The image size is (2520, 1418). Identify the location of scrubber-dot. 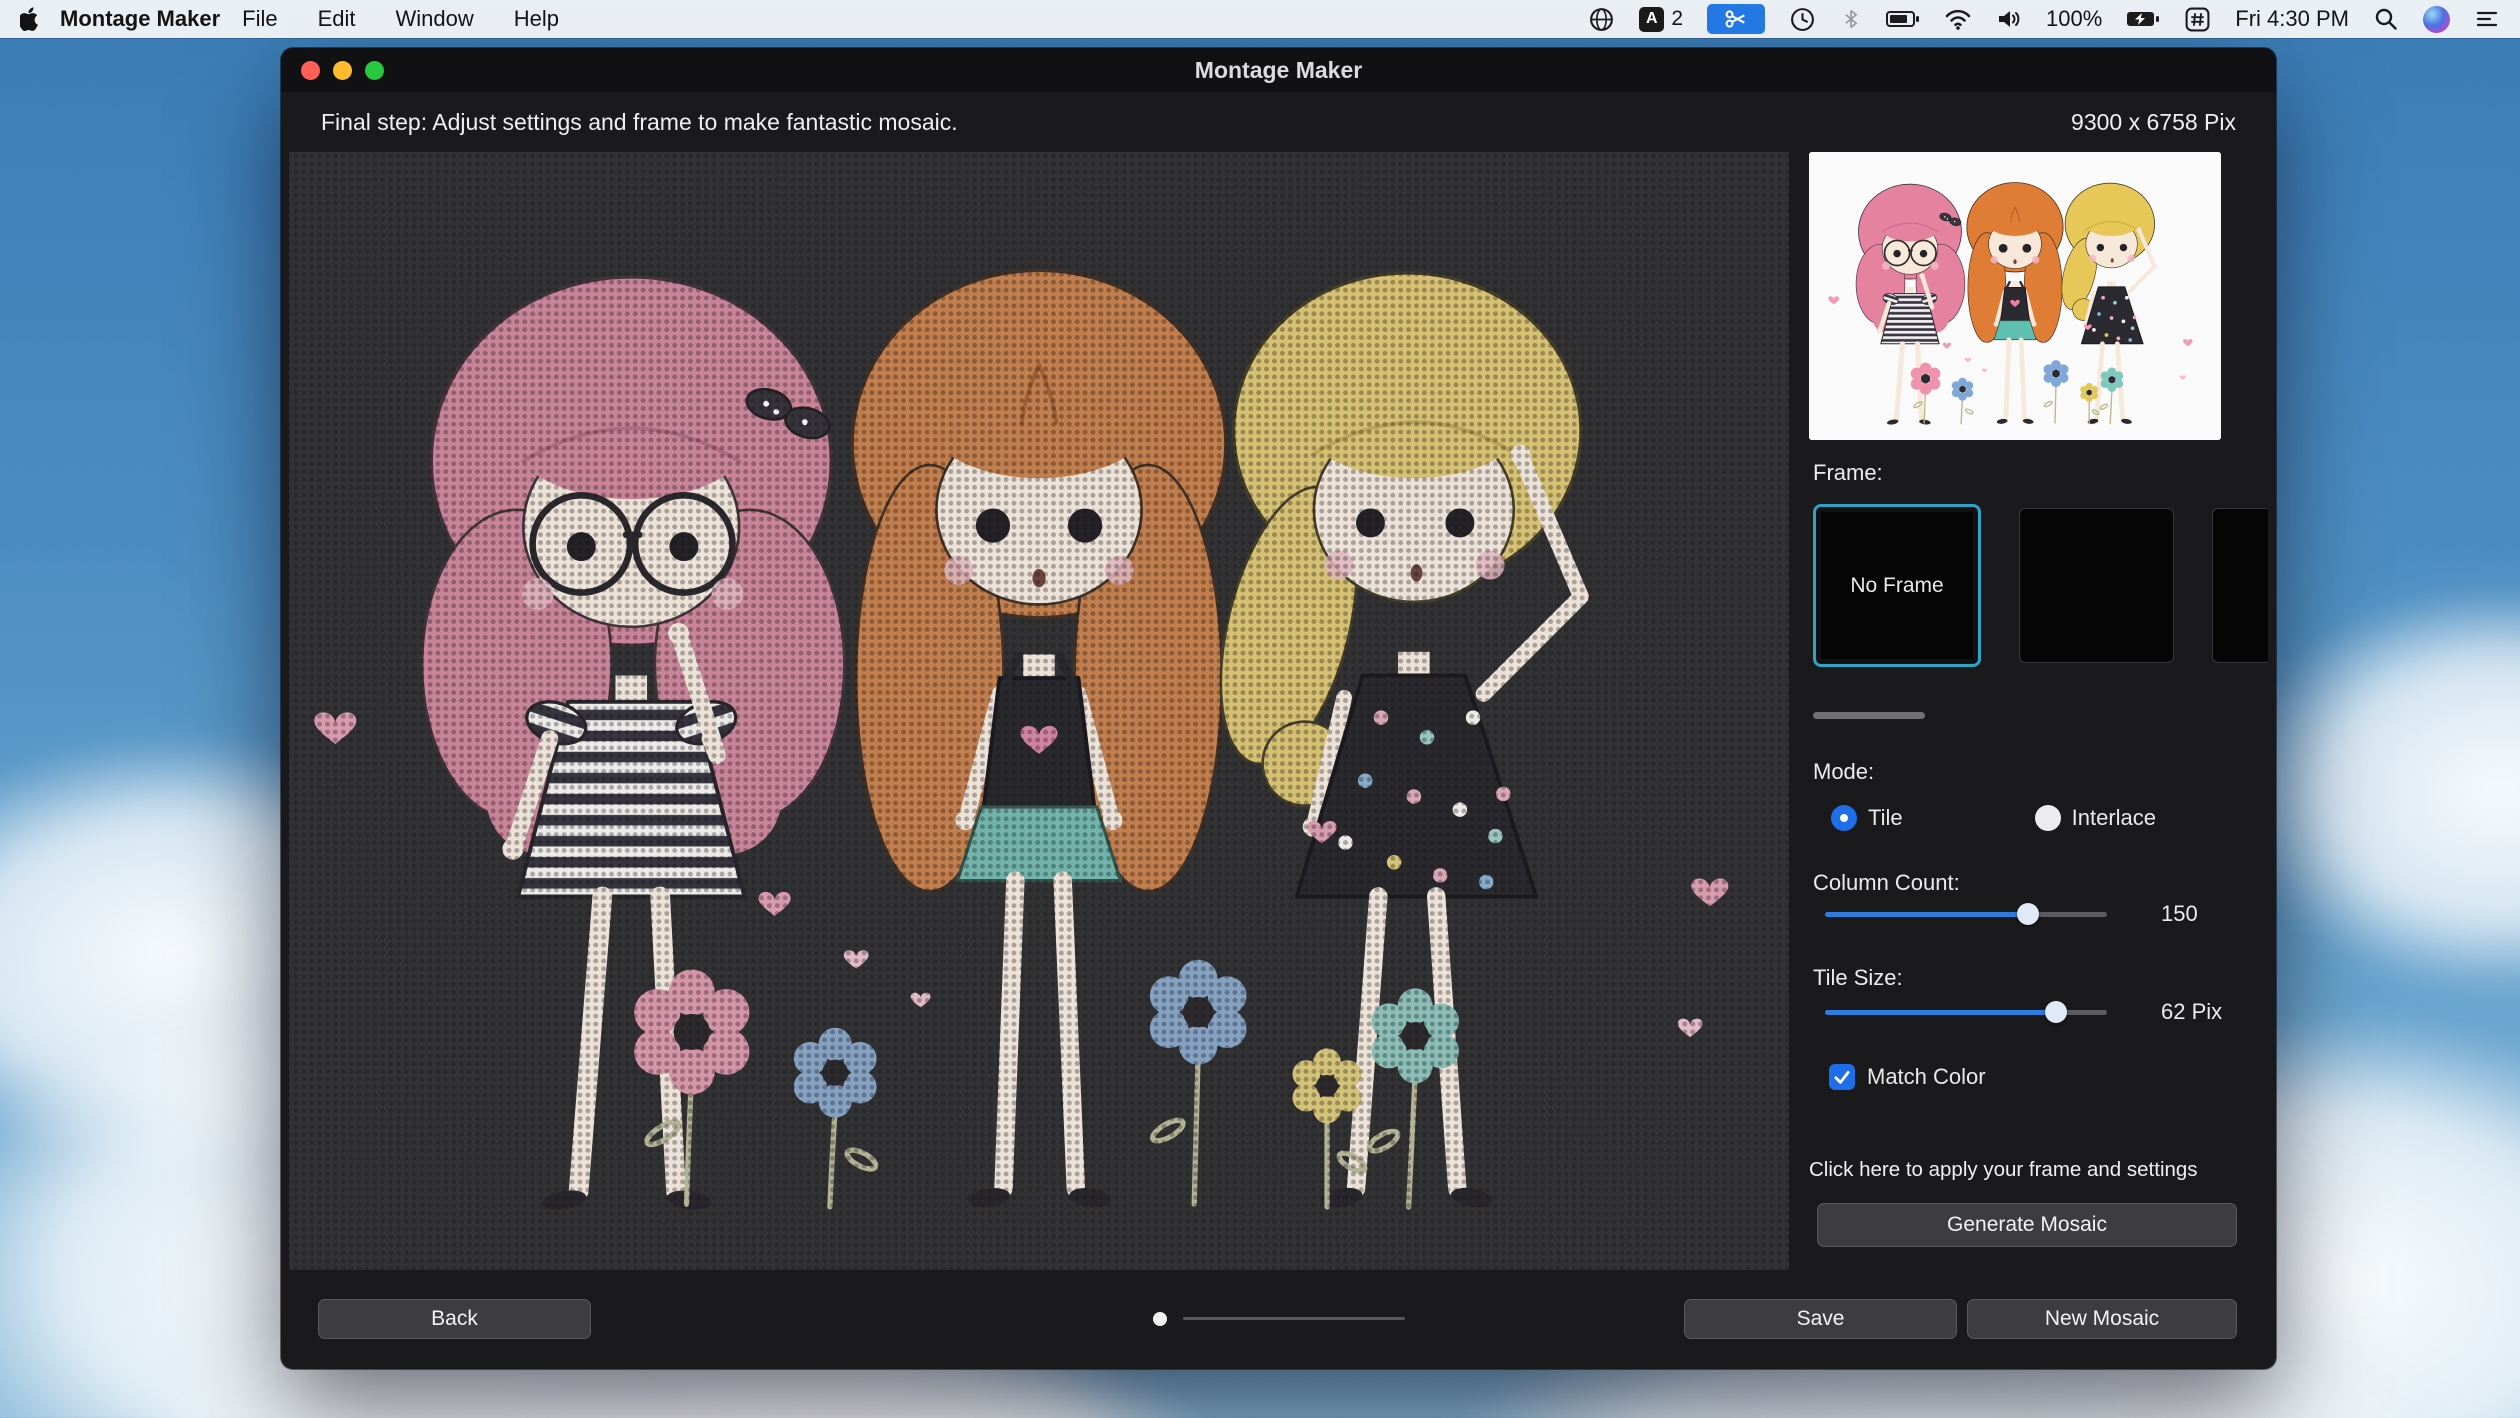
(1160, 1319).